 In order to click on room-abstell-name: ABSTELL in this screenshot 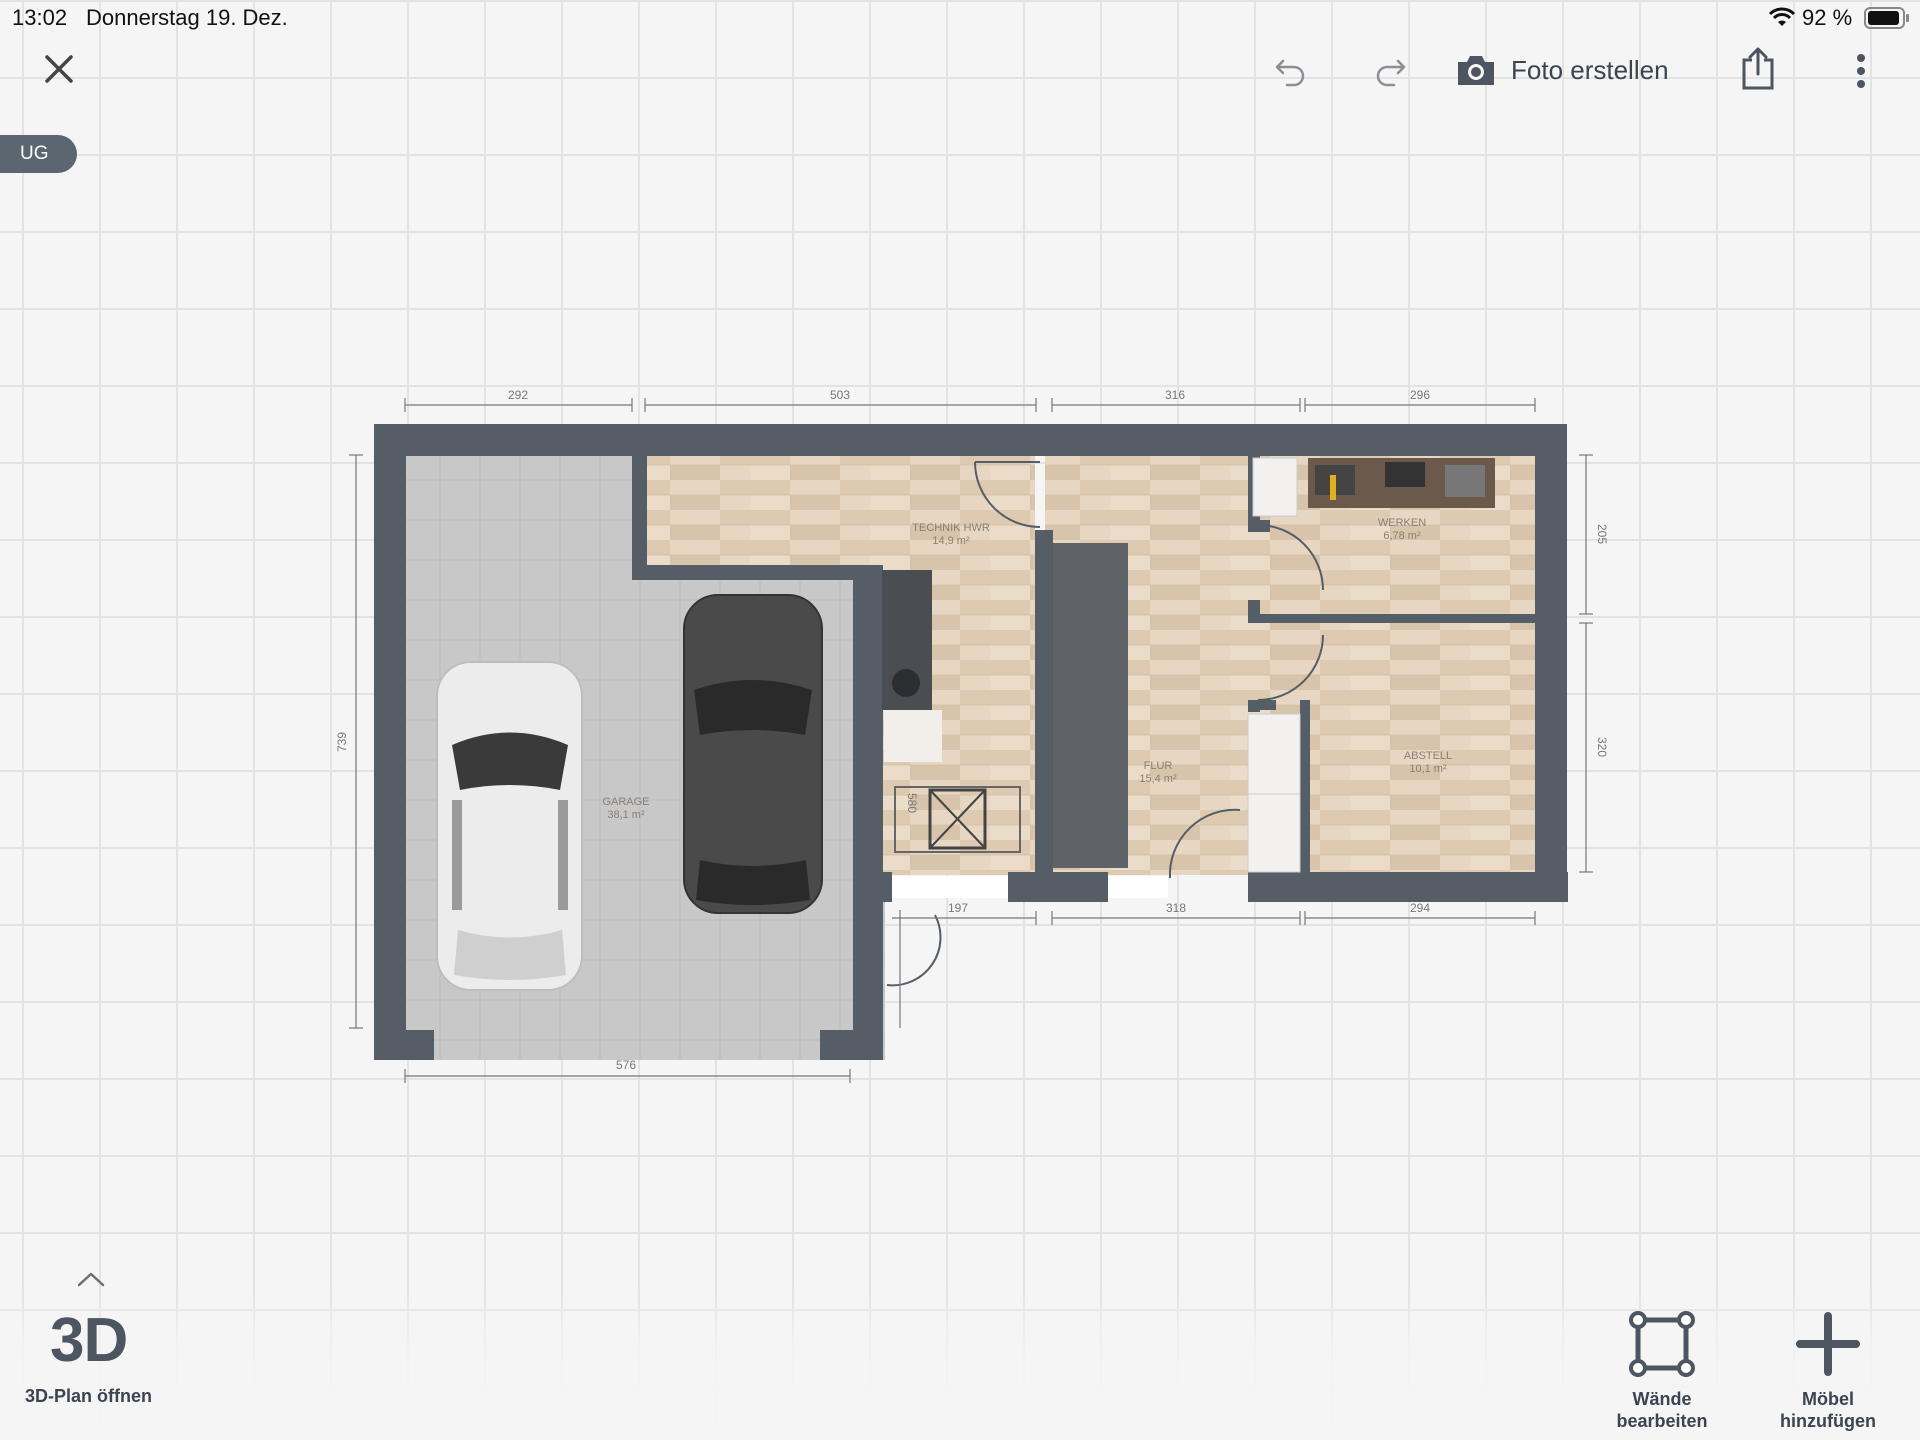, I will do `click(1428, 756)`.